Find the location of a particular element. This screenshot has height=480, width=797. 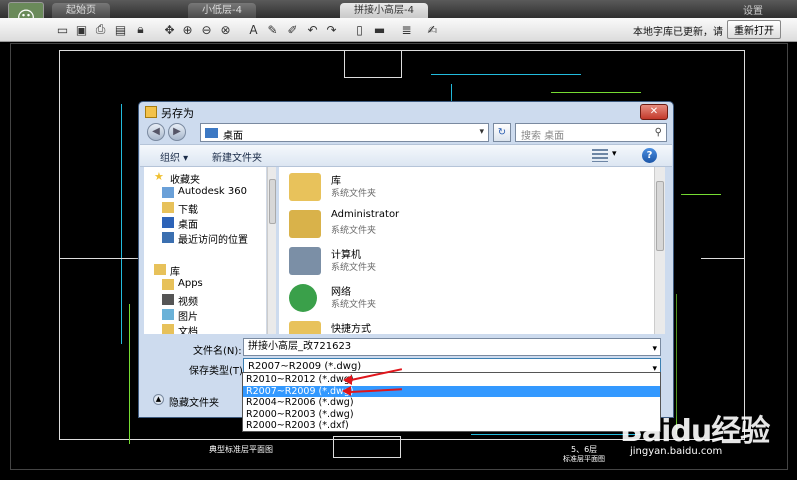

file-name: 快捷方式 is located at coordinates (351, 329).